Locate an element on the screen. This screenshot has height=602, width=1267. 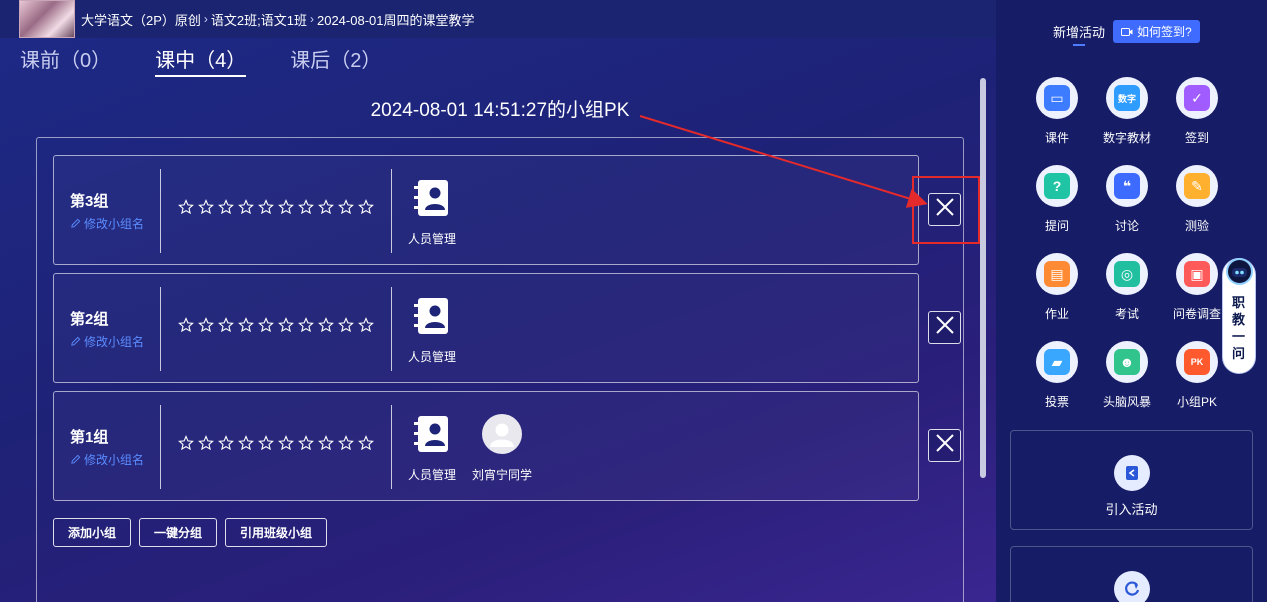
activity-brainstorm: ☻ 头脑风暴 is located at coordinates (1127, 375).